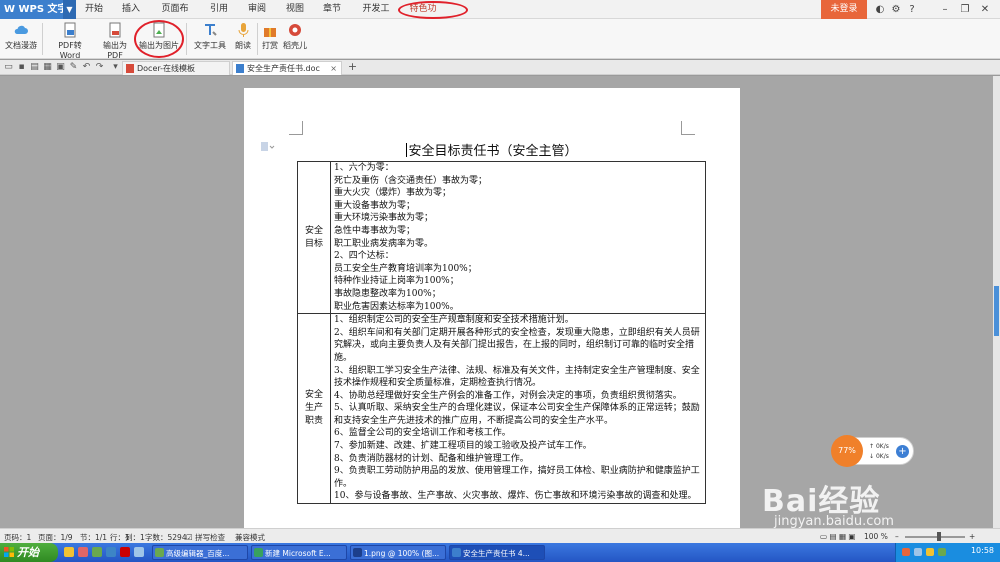 The image size is (1000, 562). I want to click on spell-check-toggle: ☑ 拼写检查, so click(205, 537).